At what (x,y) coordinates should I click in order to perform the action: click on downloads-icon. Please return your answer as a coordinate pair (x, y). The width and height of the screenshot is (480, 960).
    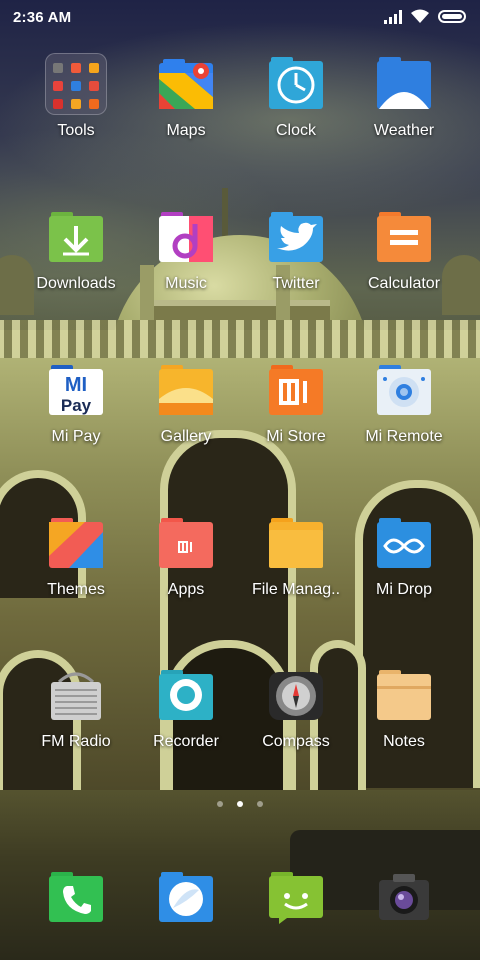
    Looking at the image, I should click on (76, 237).